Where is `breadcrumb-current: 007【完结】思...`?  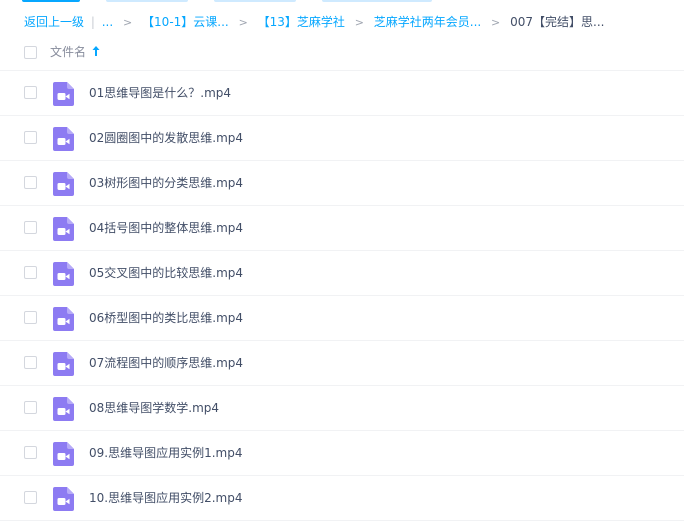
breadcrumb-current: 007【完结】思... is located at coordinates (557, 22).